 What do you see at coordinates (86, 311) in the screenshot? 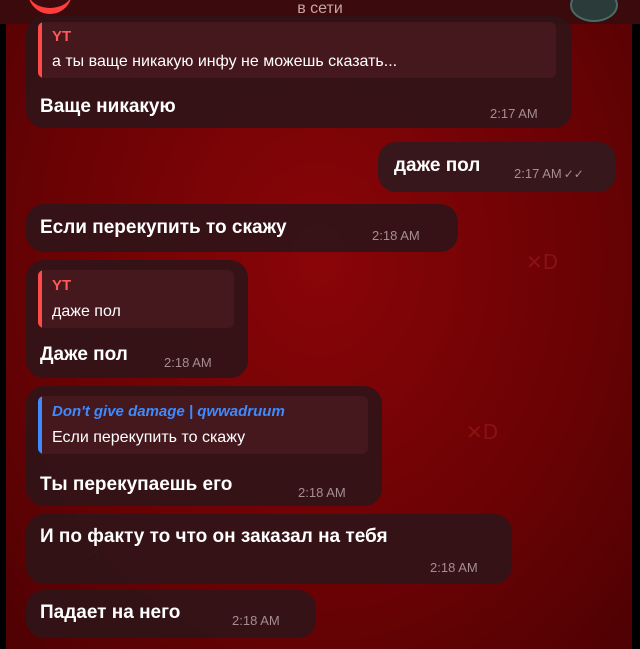
I see `reply-text: даже пол` at bounding box center [86, 311].